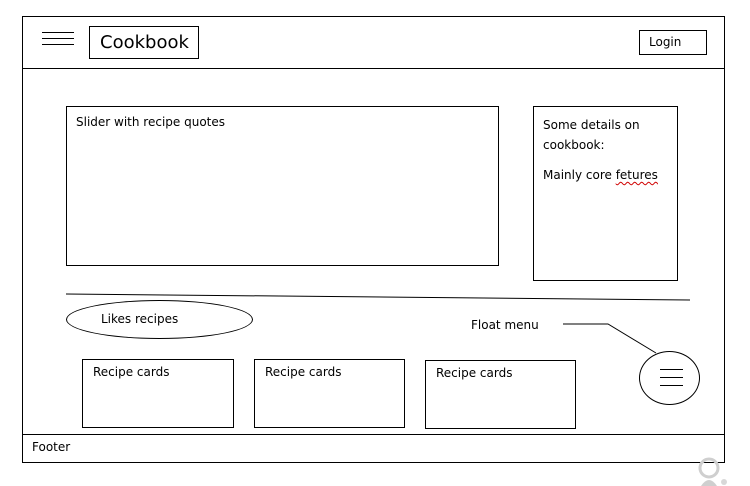 This screenshot has width=750, height=486. What do you see at coordinates (58, 39) in the screenshot?
I see `hamburger-menu-icon` at bounding box center [58, 39].